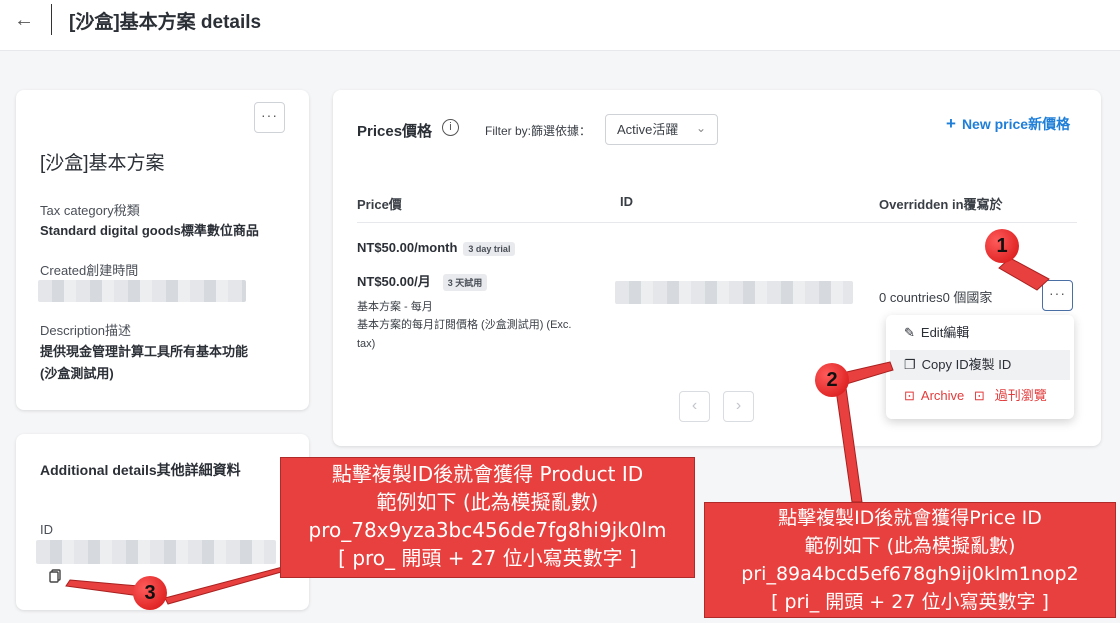 The image size is (1120, 623). Describe the element at coordinates (142, 291) in the screenshot. I see `created-value-redacted` at that location.